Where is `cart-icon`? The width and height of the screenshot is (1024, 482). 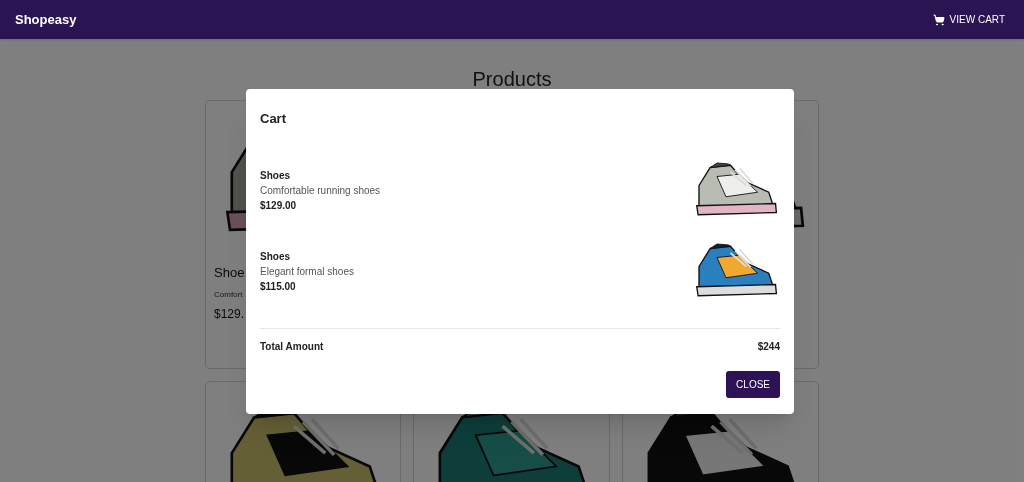
cart-icon is located at coordinates (938, 19).